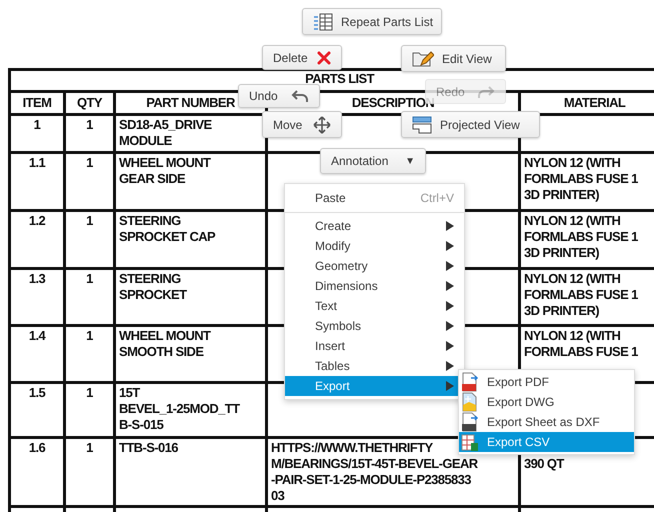 This screenshot has height=512, width=654. What do you see at coordinates (190, 354) in the screenshot?
I see `table-cell: WHEEL MOUNT SMOOTH SIDE` at bounding box center [190, 354].